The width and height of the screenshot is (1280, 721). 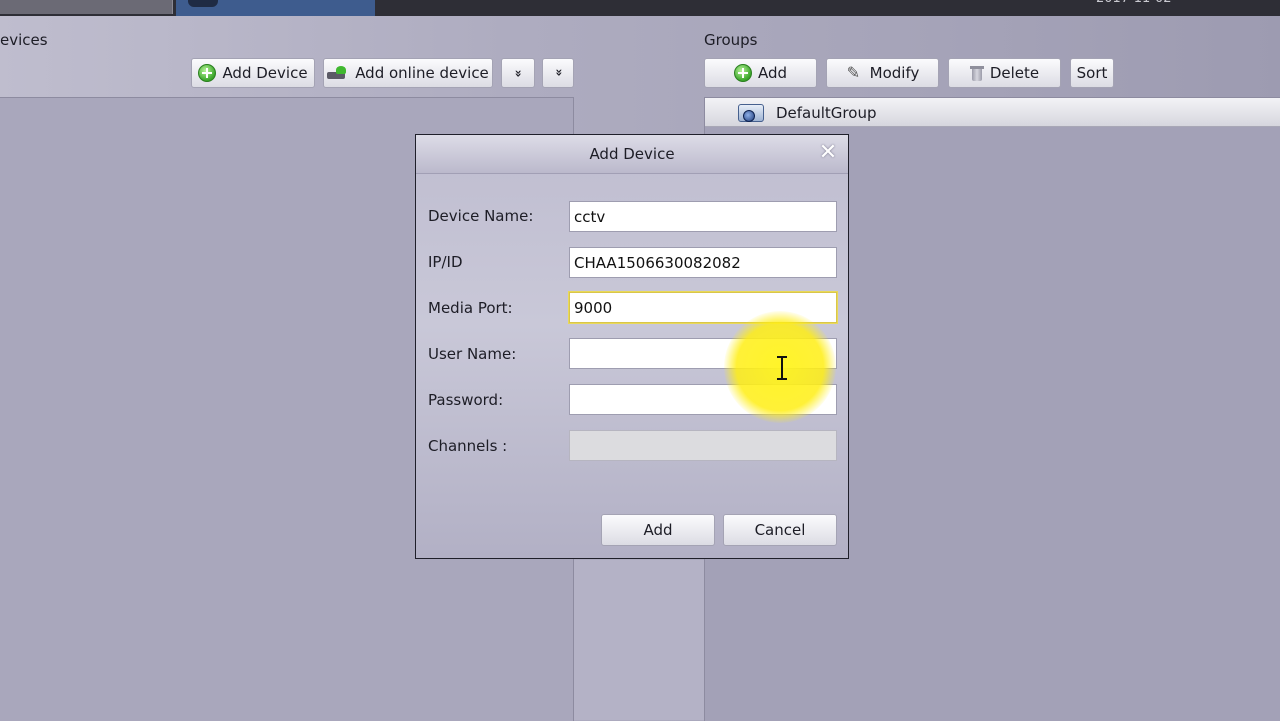 What do you see at coordinates (976, 73) in the screenshot?
I see `trash-icon` at bounding box center [976, 73].